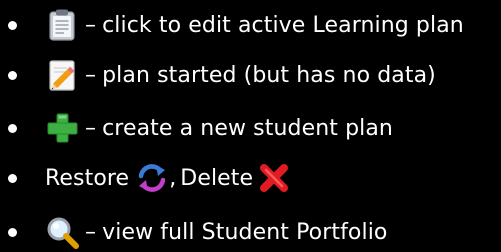 The height and width of the screenshot is (252, 501). I want to click on legend-text-portfolio: view full Student Portfolio, so click(245, 232).